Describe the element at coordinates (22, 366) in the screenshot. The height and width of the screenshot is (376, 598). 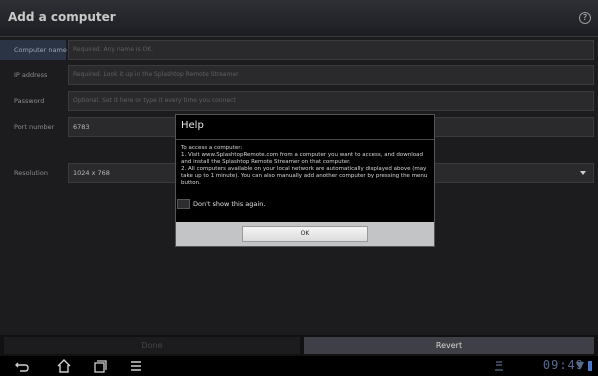
I see `back-icon` at that location.